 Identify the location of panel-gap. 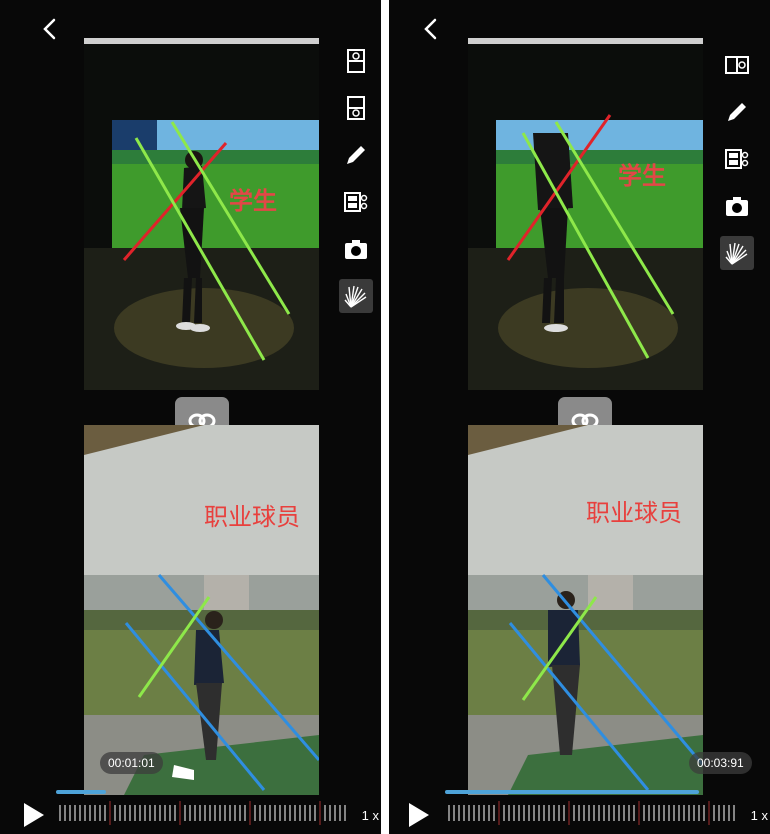
(385, 417).